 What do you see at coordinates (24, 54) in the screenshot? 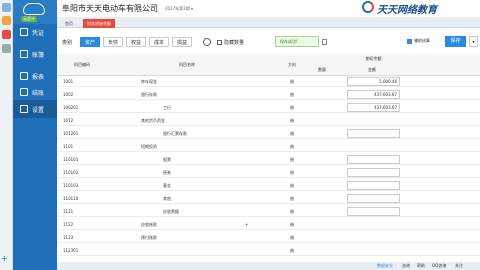
I see `ledger-icon` at bounding box center [24, 54].